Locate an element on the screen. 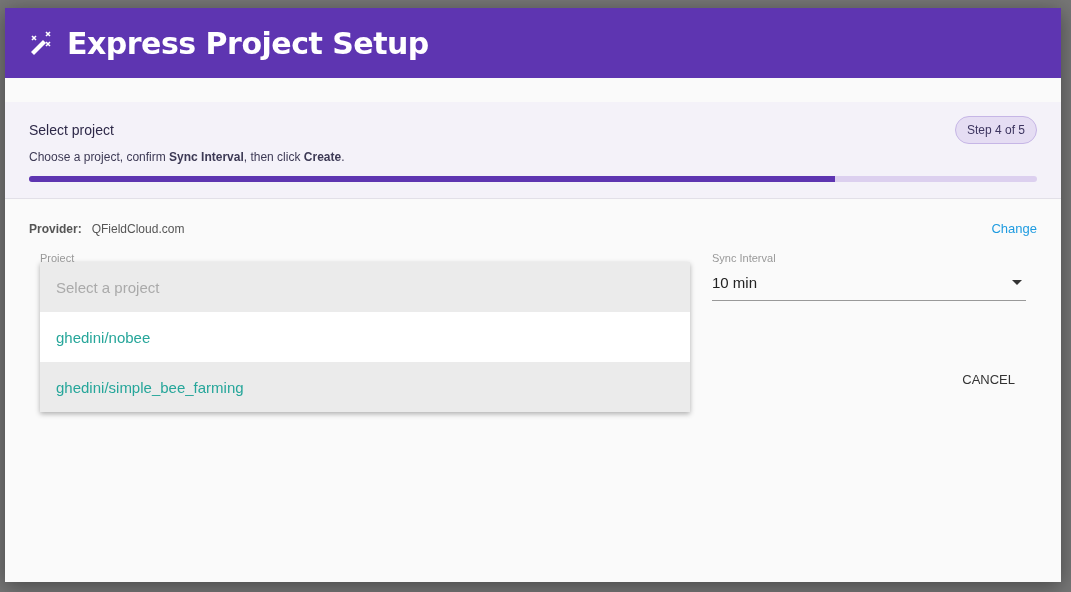 The image size is (1071, 592). provider-label: Provider: is located at coordinates (55, 228).